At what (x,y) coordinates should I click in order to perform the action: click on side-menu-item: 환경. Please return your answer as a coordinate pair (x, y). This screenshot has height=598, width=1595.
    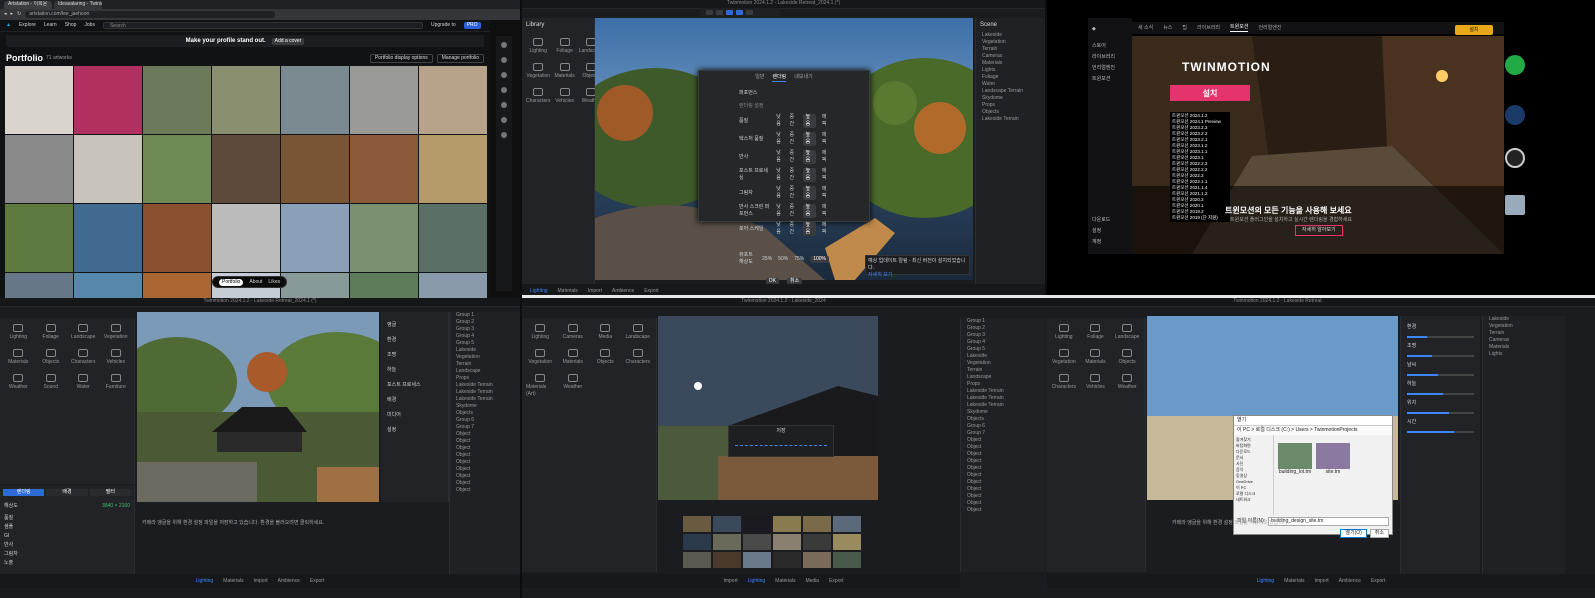
    Looking at the image, I should click on (414, 340).